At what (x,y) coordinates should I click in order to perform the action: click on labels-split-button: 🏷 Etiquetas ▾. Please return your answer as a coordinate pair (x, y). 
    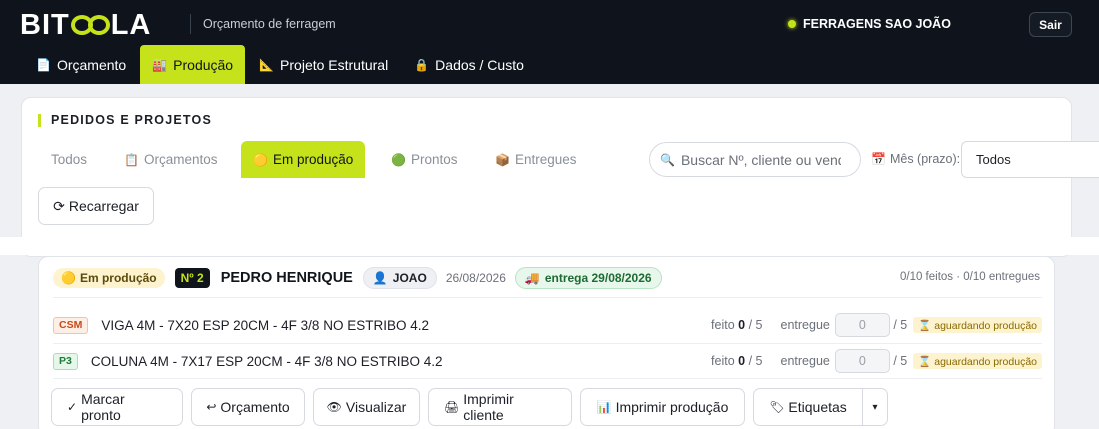
    Looking at the image, I should click on (820, 407).